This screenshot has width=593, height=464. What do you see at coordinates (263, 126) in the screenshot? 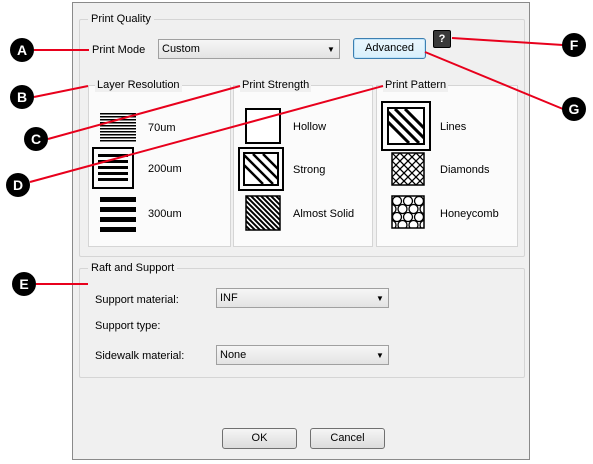
I see `hollow-icon` at bounding box center [263, 126].